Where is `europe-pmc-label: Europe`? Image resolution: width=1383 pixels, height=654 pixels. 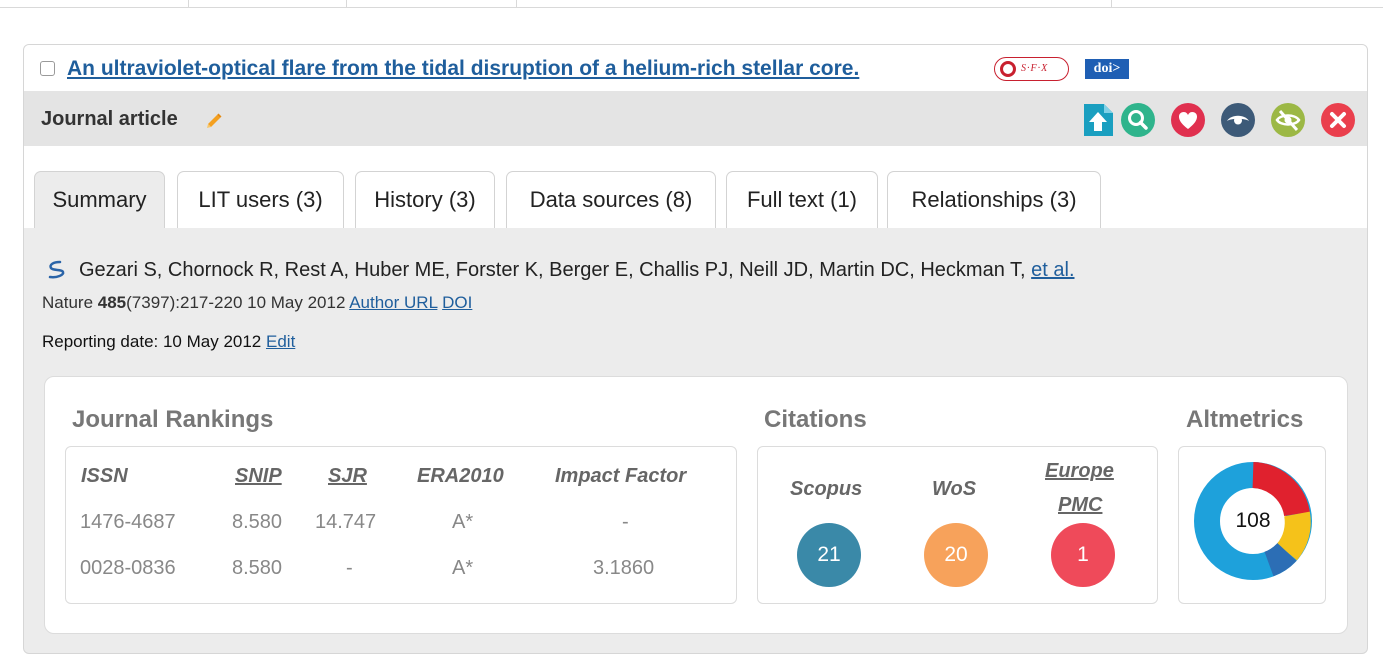 europe-pmc-label: Europe is located at coordinates (1079, 471).